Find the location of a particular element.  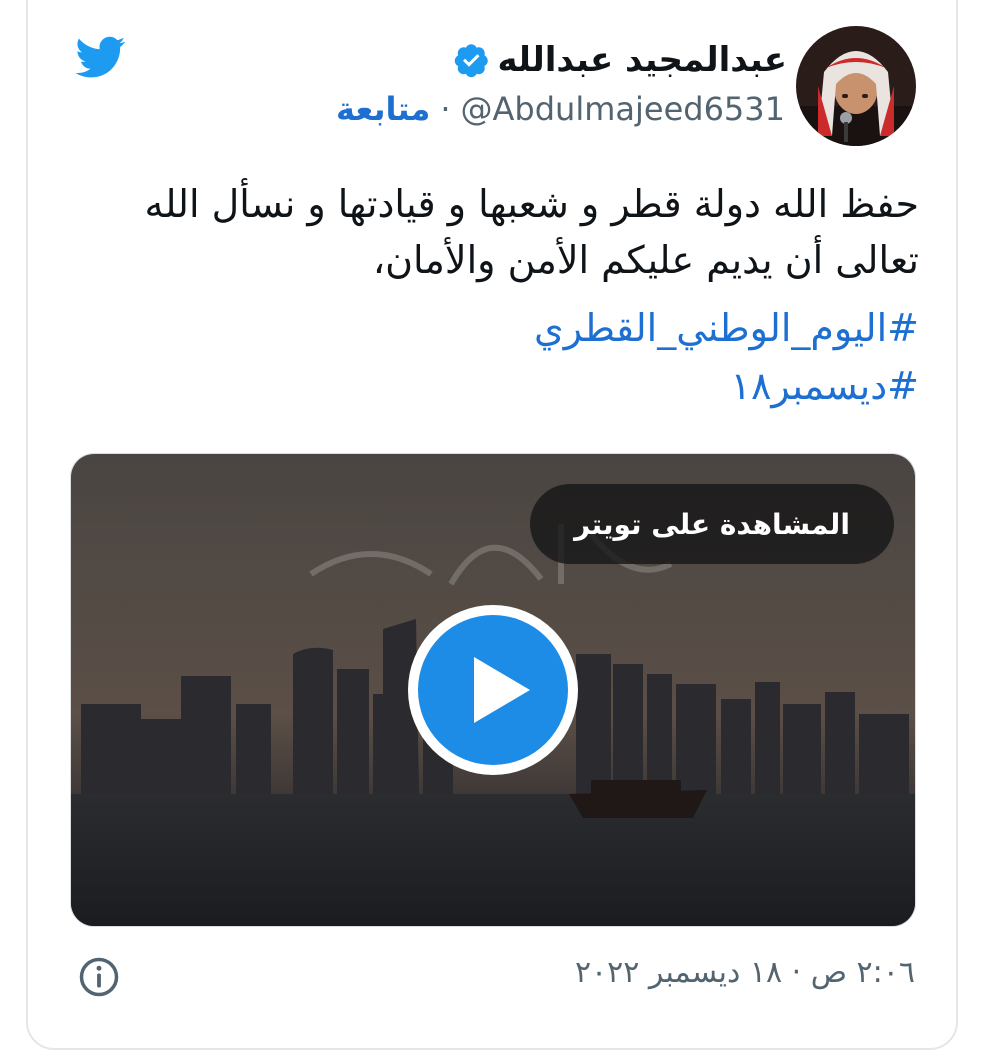

verified-badge-icon is located at coordinates (471, 61).